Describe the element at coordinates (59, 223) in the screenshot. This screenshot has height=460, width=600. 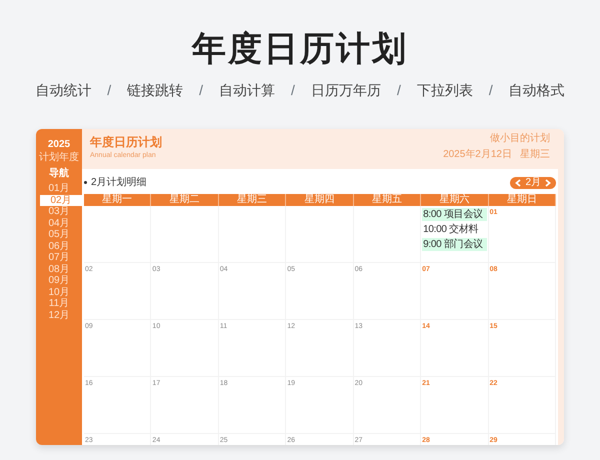
I see `month-link: 04月` at that location.